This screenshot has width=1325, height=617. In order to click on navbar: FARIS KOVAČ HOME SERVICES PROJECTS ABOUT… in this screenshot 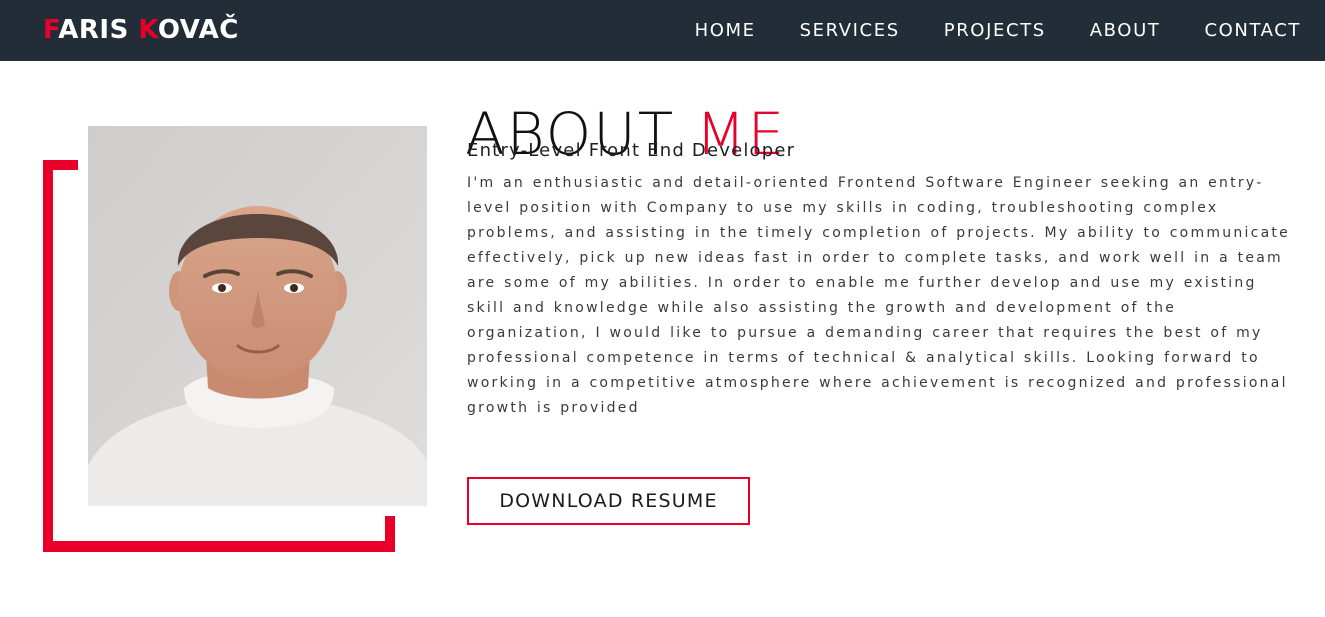, I will do `click(662, 30)`.